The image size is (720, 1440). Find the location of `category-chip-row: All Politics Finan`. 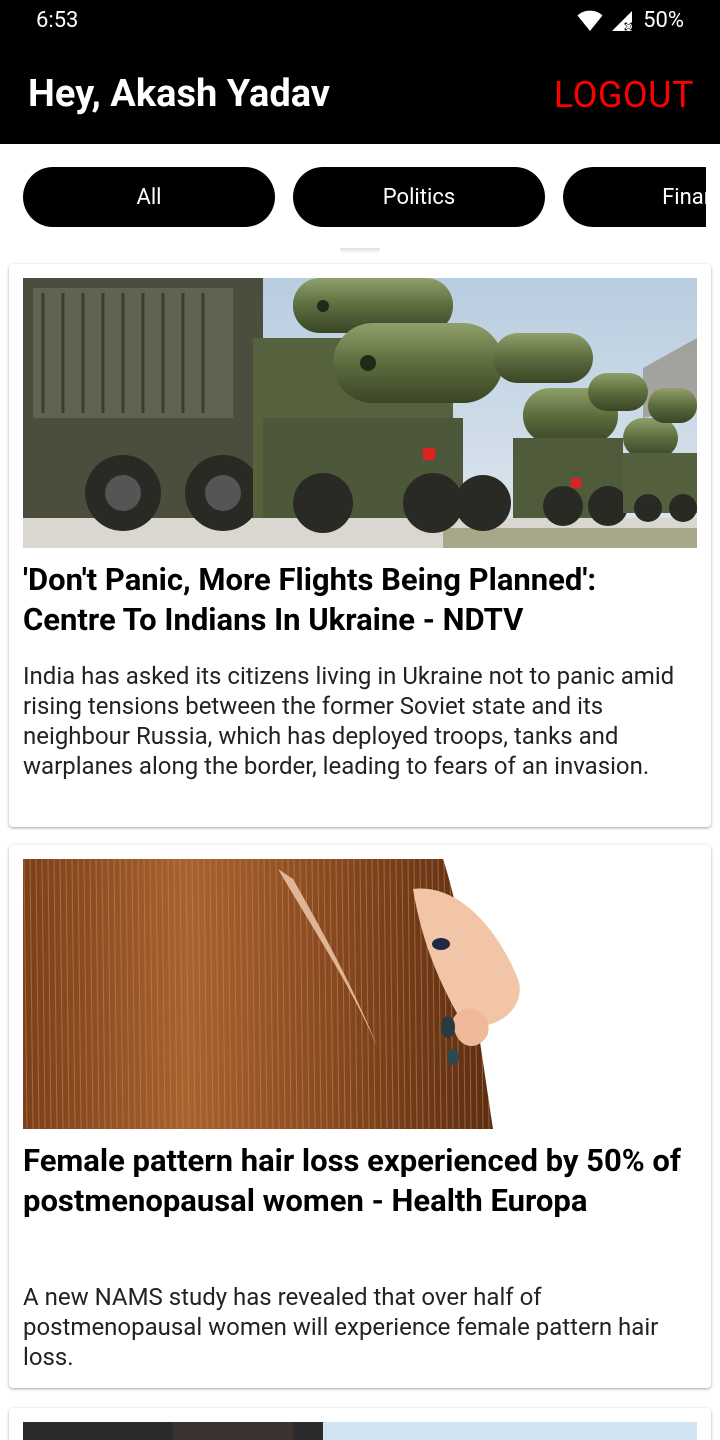

category-chip-row: All Politics Finan is located at coordinates (360, 199).